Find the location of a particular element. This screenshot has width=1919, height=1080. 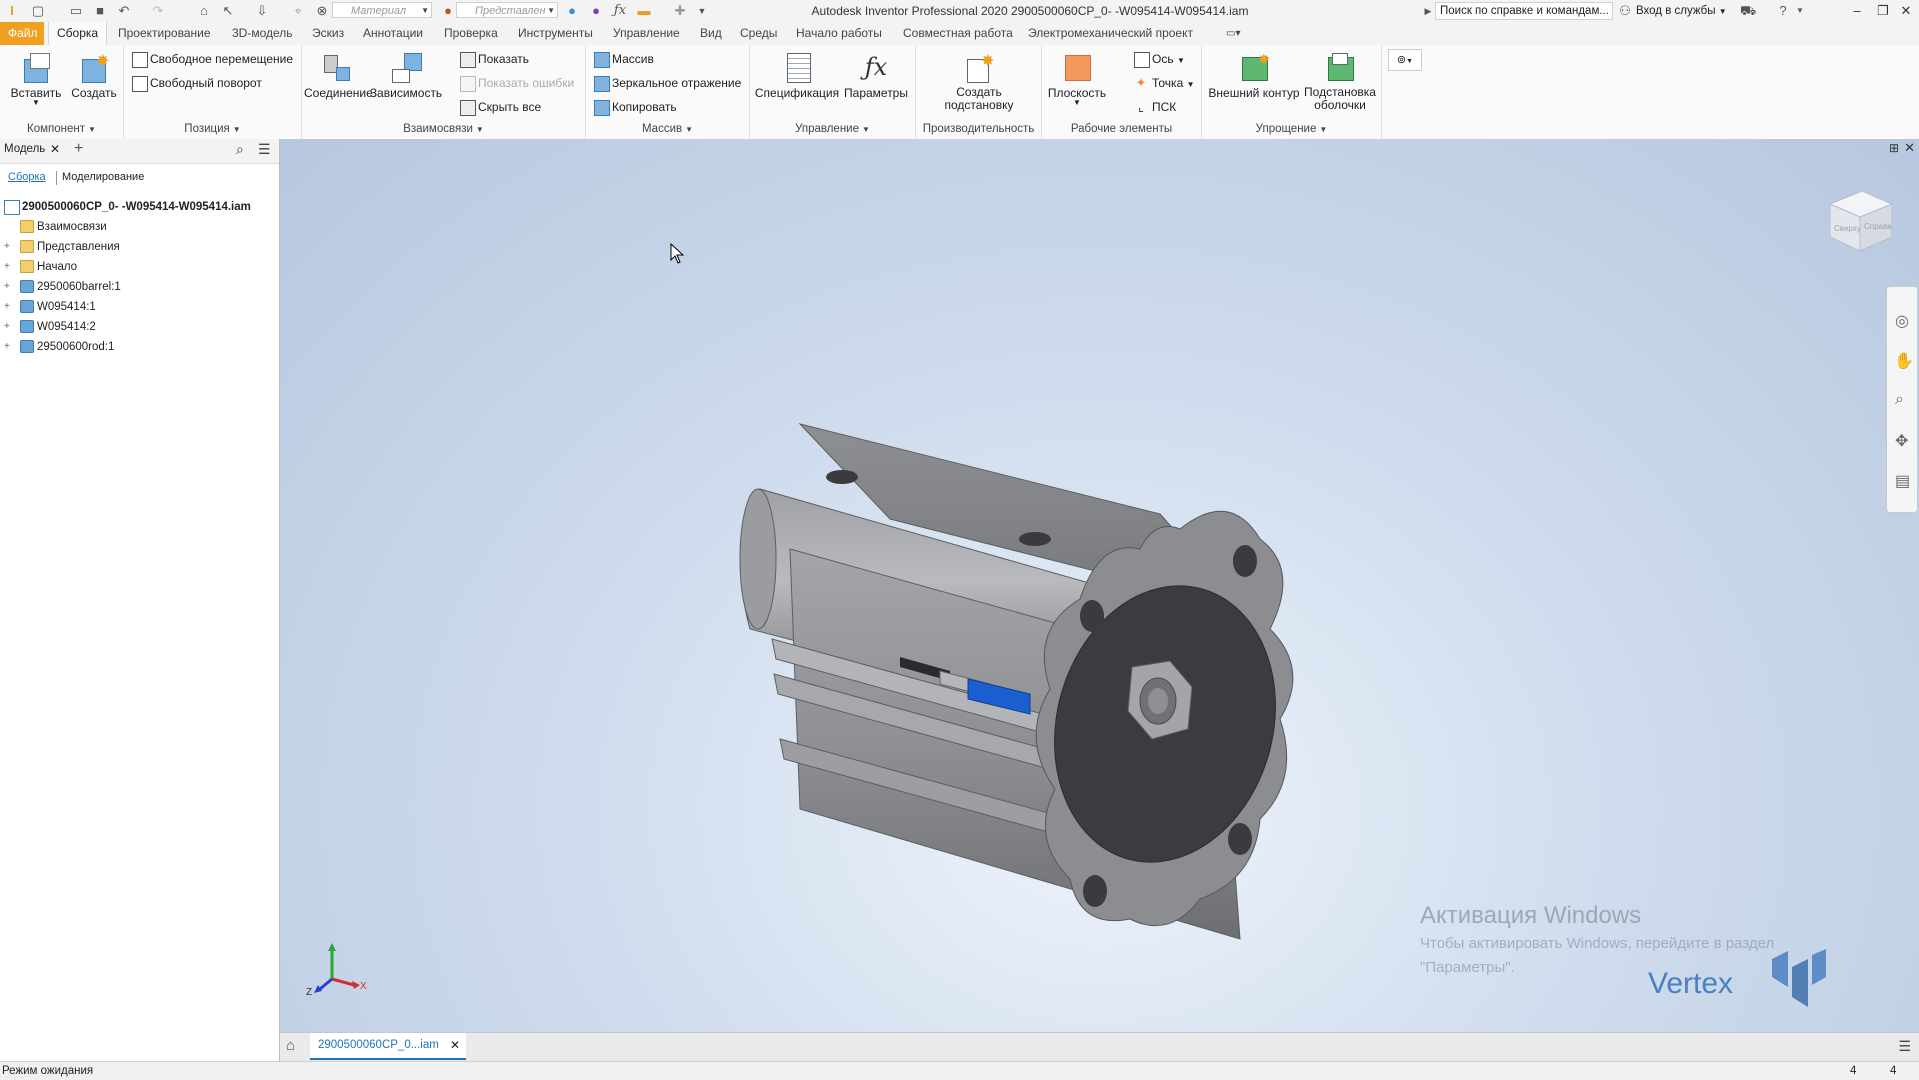

user-icon: ⚇ is located at coordinates (1625, 11).